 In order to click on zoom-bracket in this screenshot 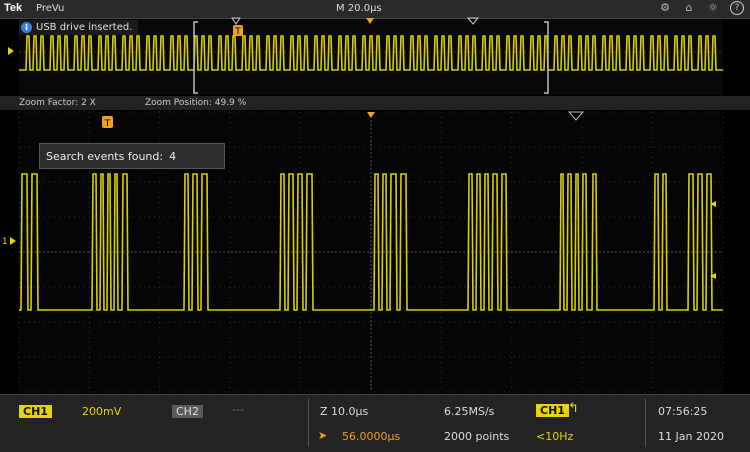, I will do `click(371, 57)`.